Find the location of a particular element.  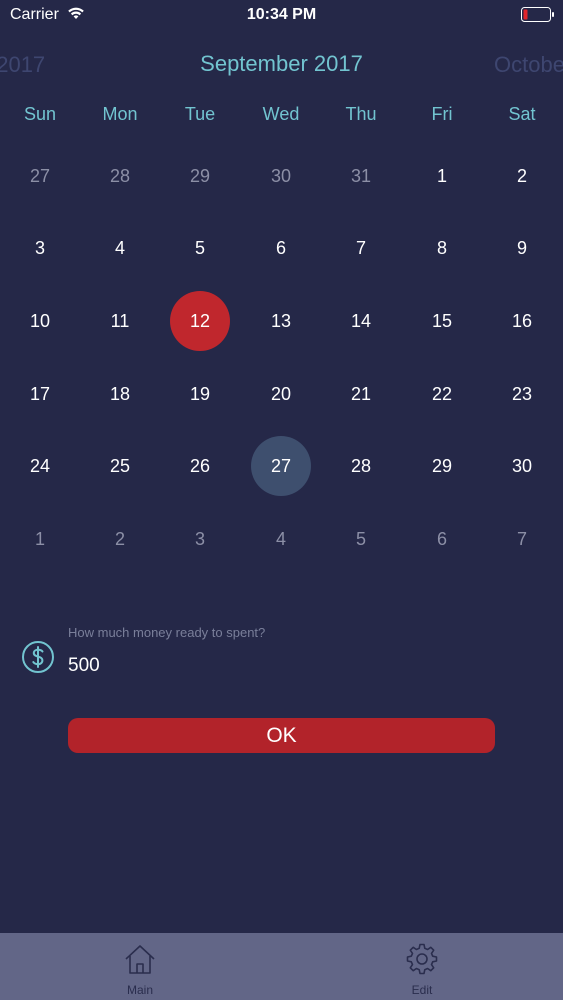

tab-edit: Edit is located at coordinates (422, 966).